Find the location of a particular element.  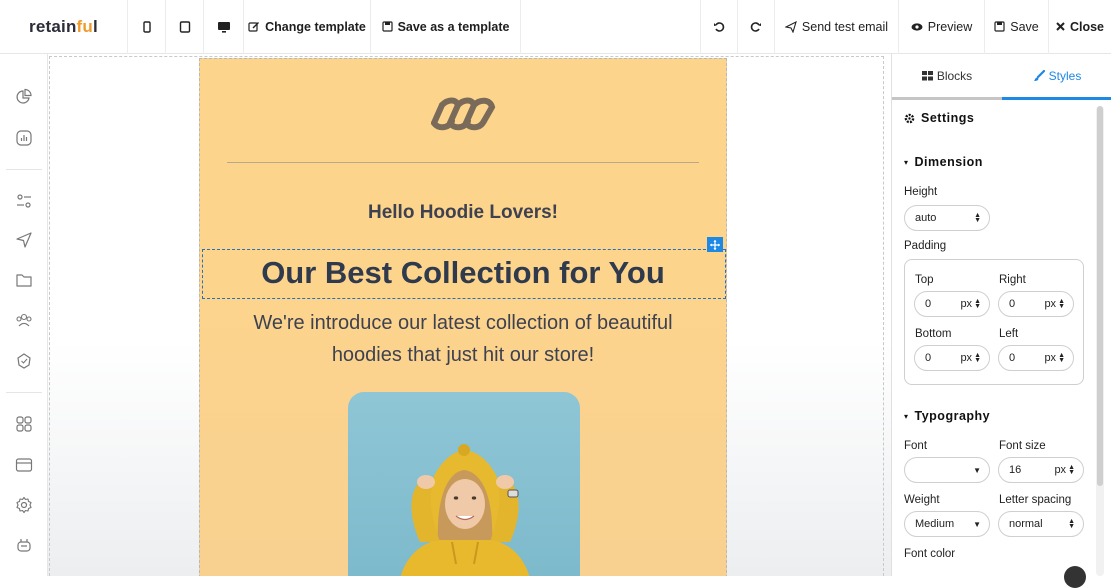

weight-label: Weight is located at coordinates (922, 500).